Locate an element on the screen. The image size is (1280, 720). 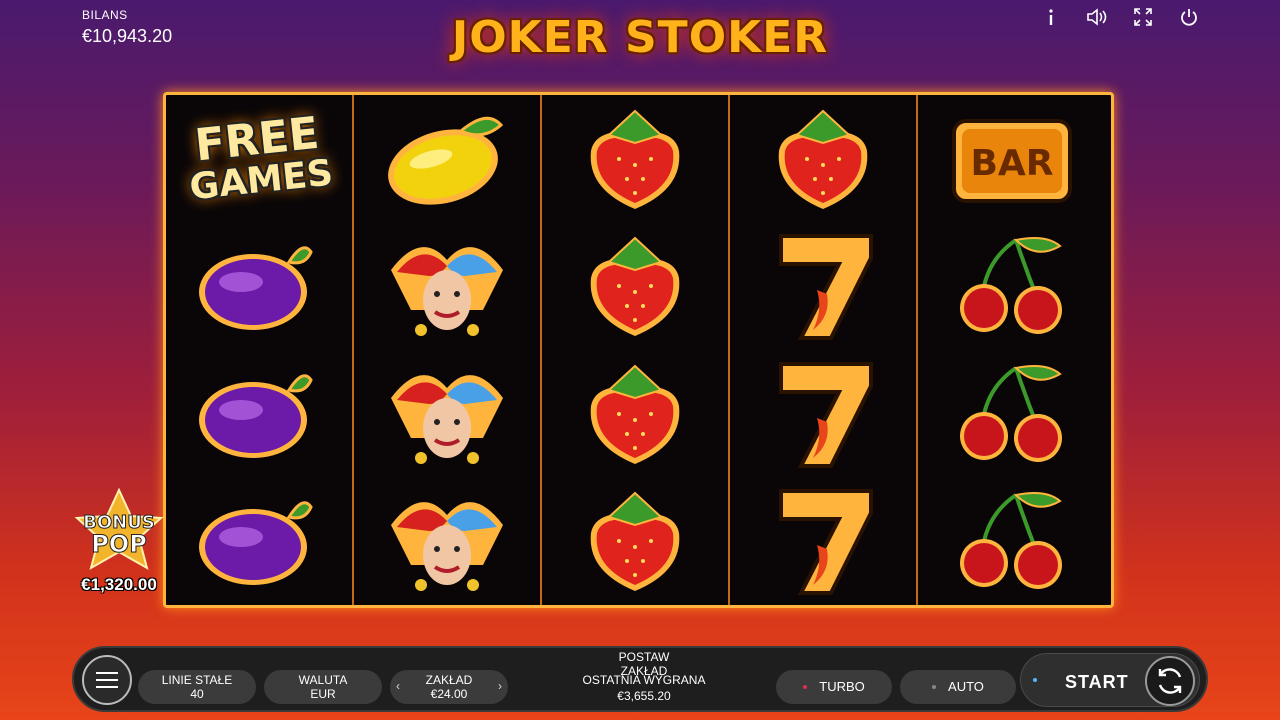
turbo-label: TURBO is located at coordinates (842, 686).